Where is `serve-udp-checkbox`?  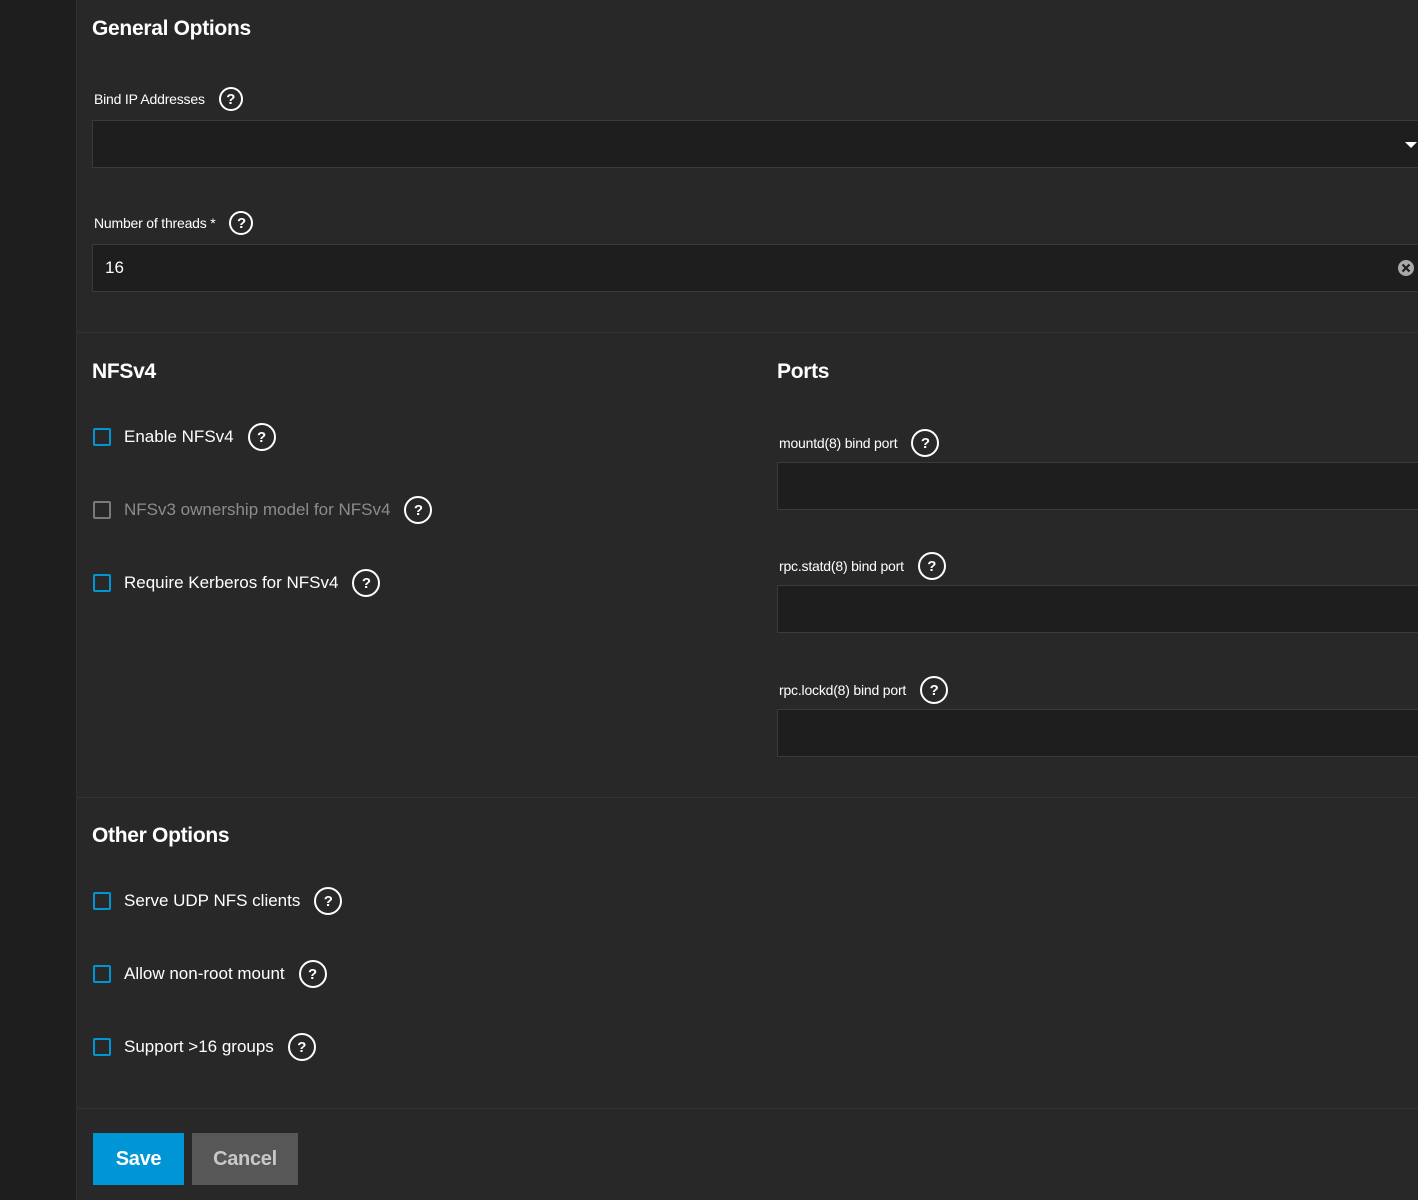 serve-udp-checkbox is located at coordinates (102, 901).